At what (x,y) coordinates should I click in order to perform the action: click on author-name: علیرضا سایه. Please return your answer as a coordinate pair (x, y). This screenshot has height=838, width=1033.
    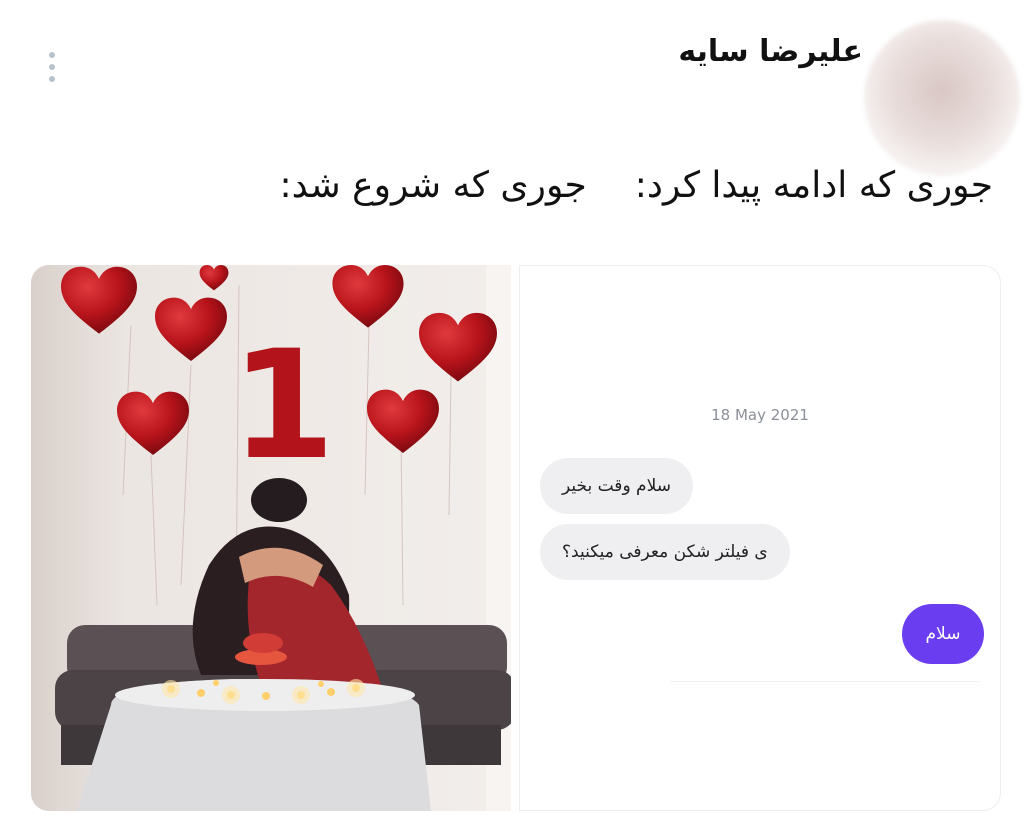
    Looking at the image, I should click on (770, 51).